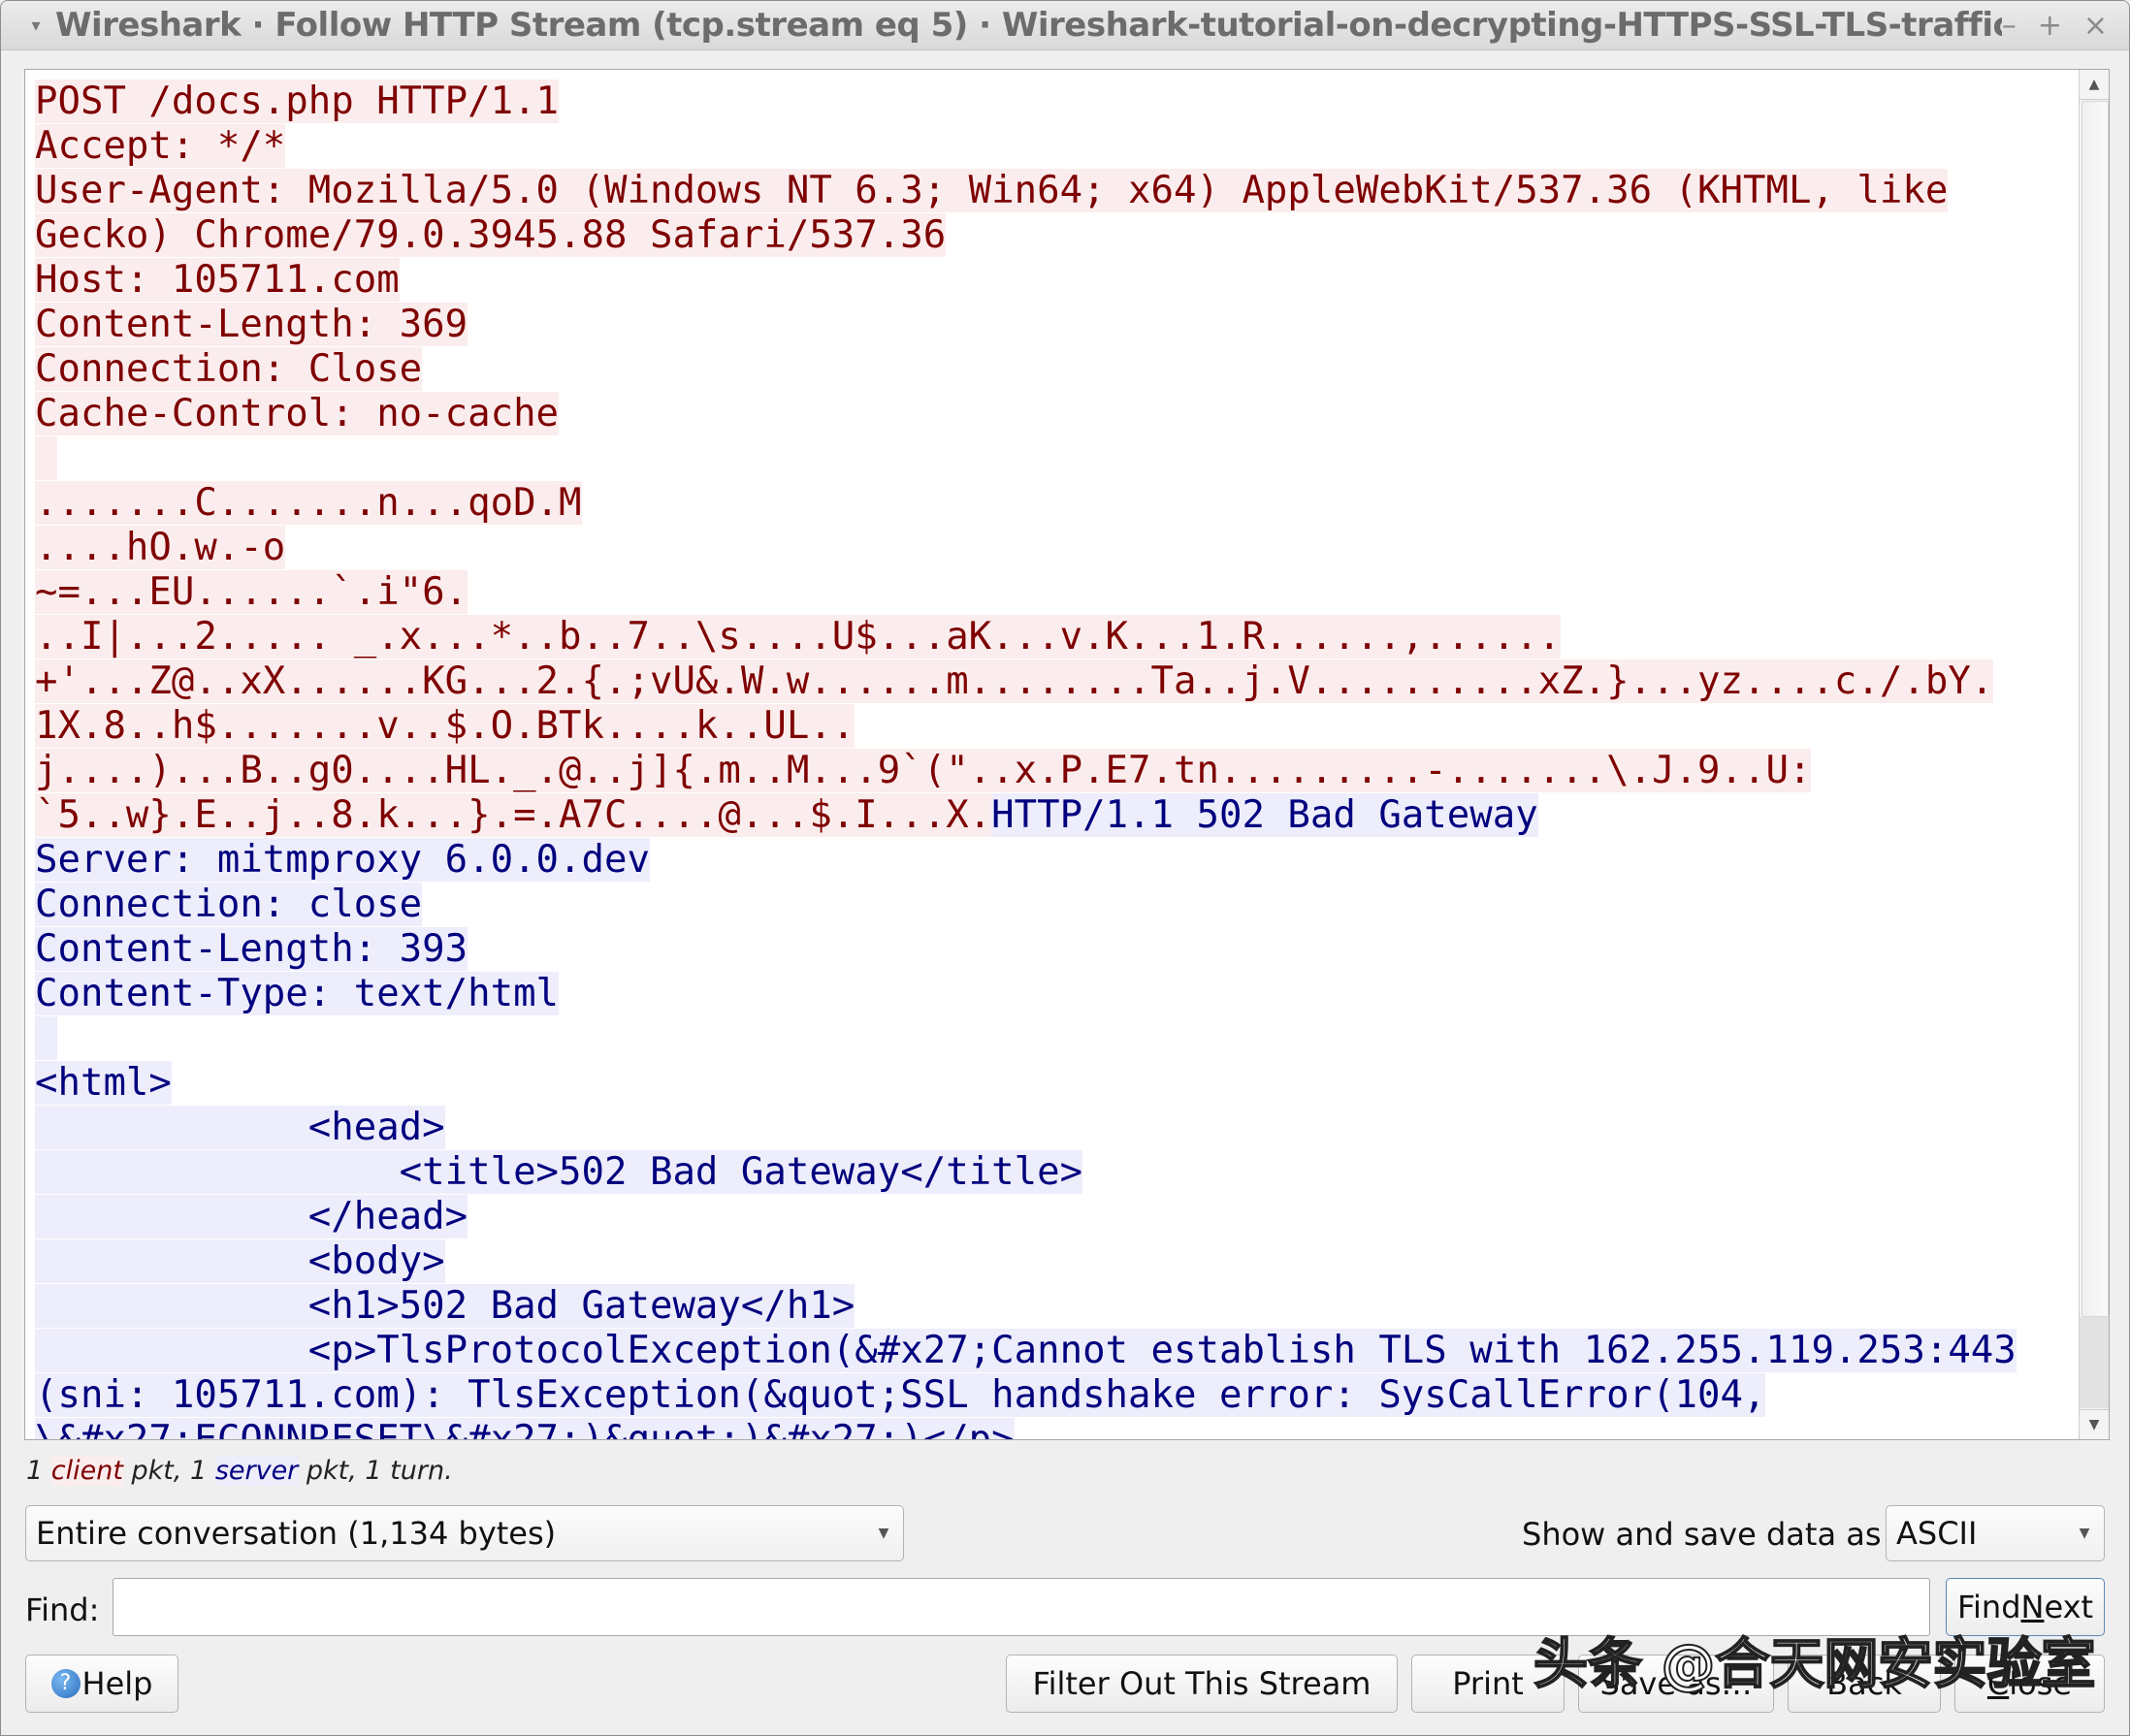 The height and width of the screenshot is (1736, 2130). I want to click on client-text-segment, so click(46, 458).